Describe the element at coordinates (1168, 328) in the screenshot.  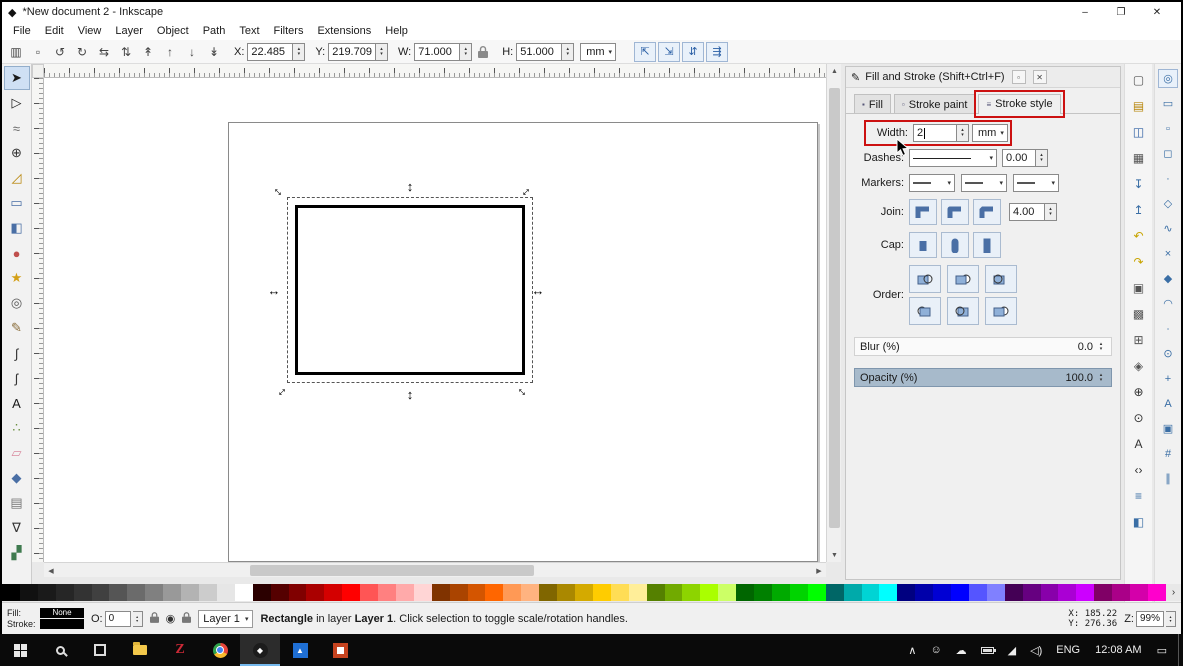
I see `snap-midpoints-icon: ∙` at that location.